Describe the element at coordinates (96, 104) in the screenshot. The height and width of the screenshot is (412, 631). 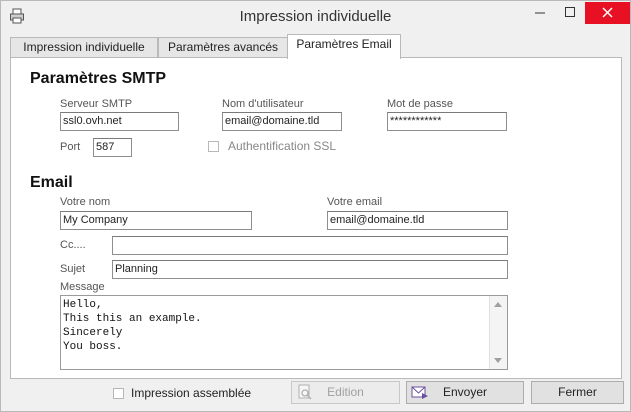
I see `smtp-server-label: Serveur SMTP` at that location.